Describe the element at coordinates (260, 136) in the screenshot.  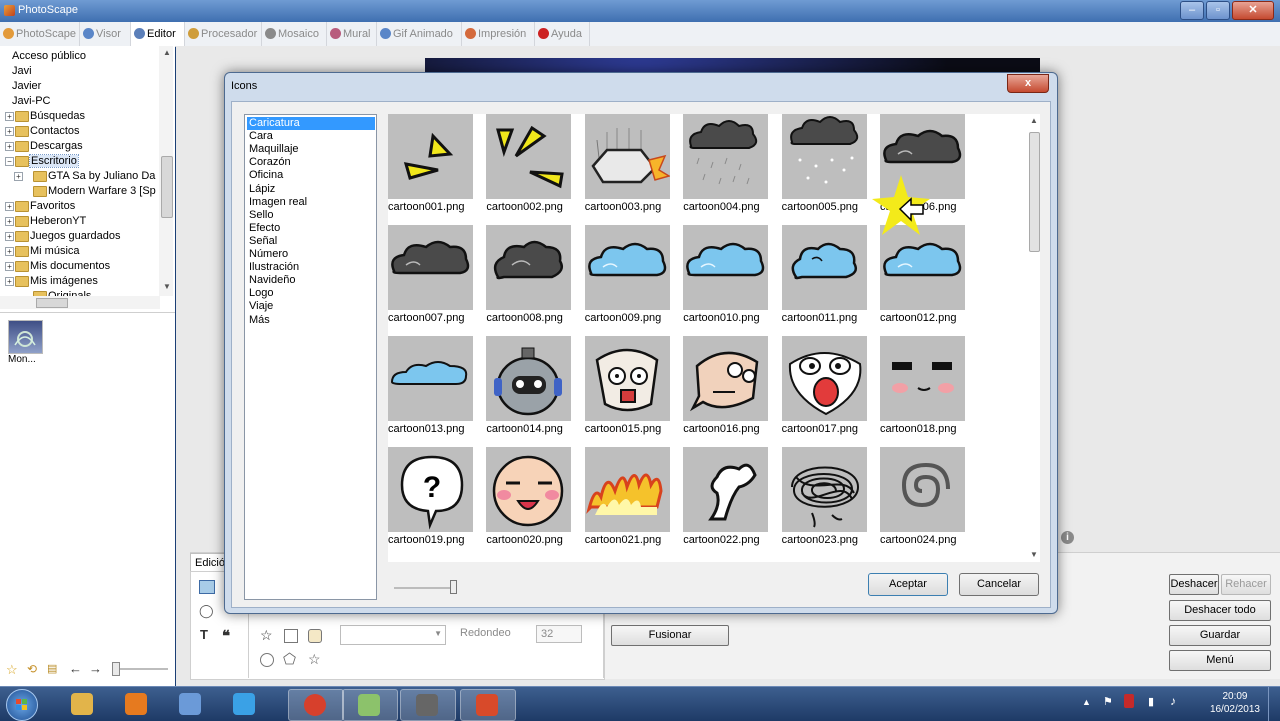
I see `category-item: Cara` at that location.